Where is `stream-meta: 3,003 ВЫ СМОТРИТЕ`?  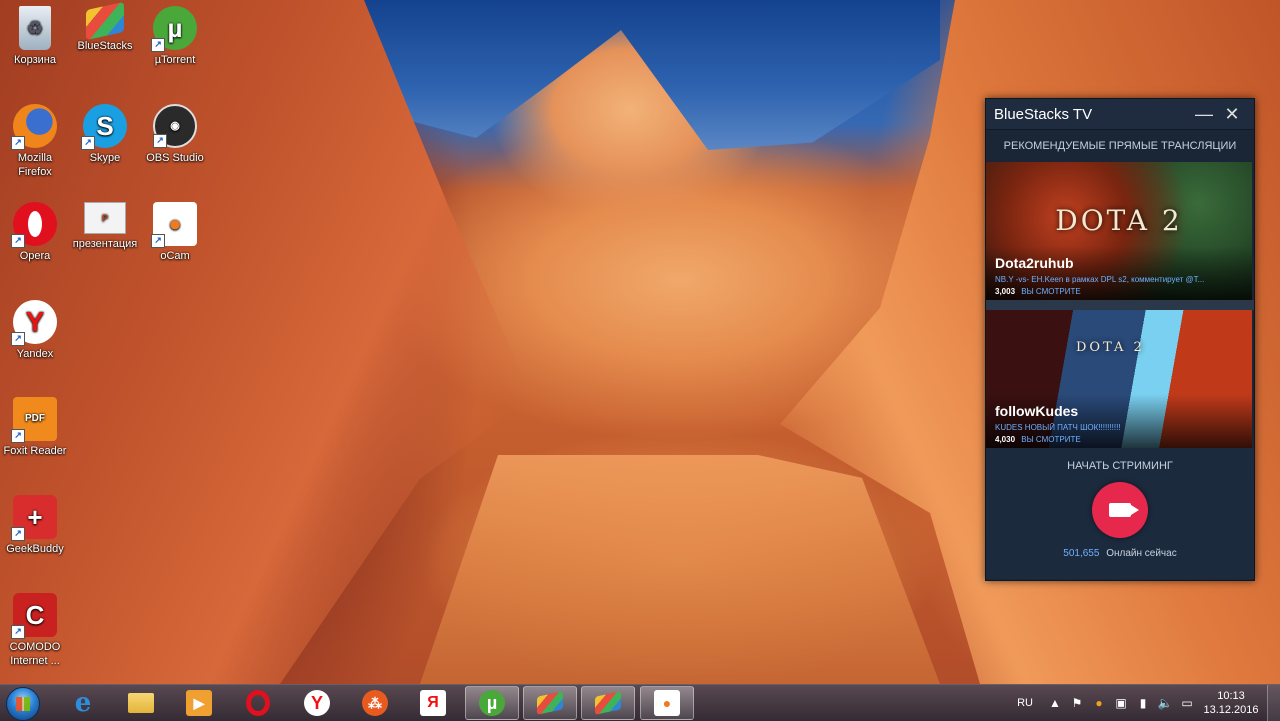
stream-meta: 3,003 ВЫ СМОТРИТЕ is located at coordinates (1038, 291).